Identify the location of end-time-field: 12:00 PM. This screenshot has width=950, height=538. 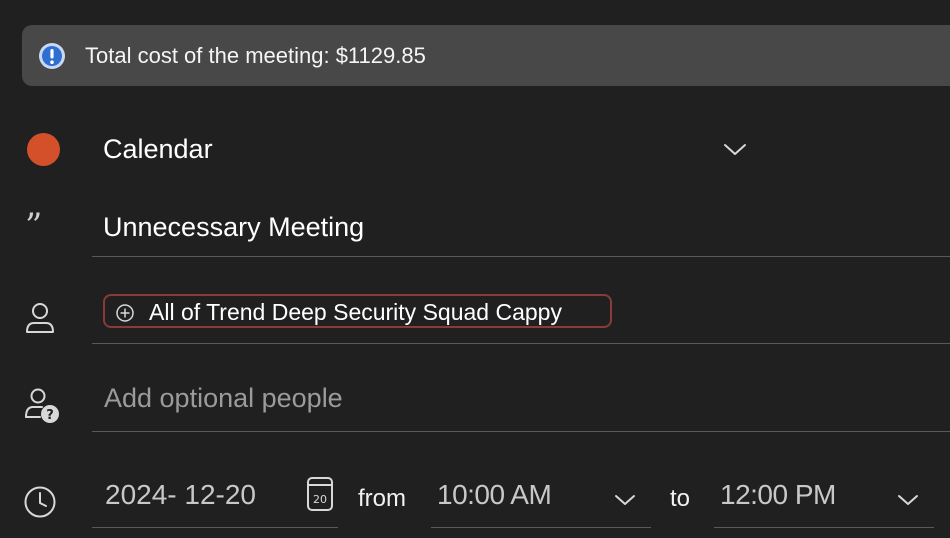
(824, 499).